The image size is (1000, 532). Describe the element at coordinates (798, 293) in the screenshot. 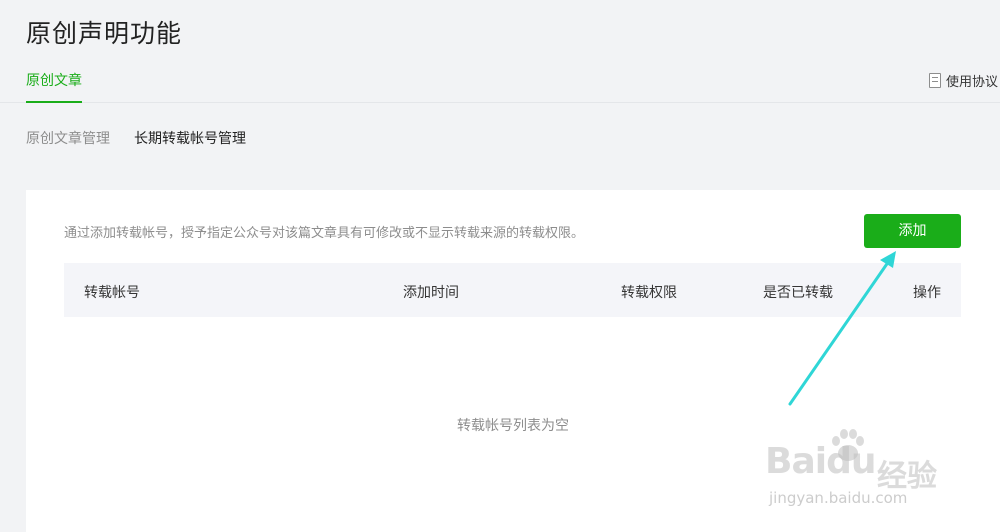

I see `header-reposted: 是否已转载` at that location.